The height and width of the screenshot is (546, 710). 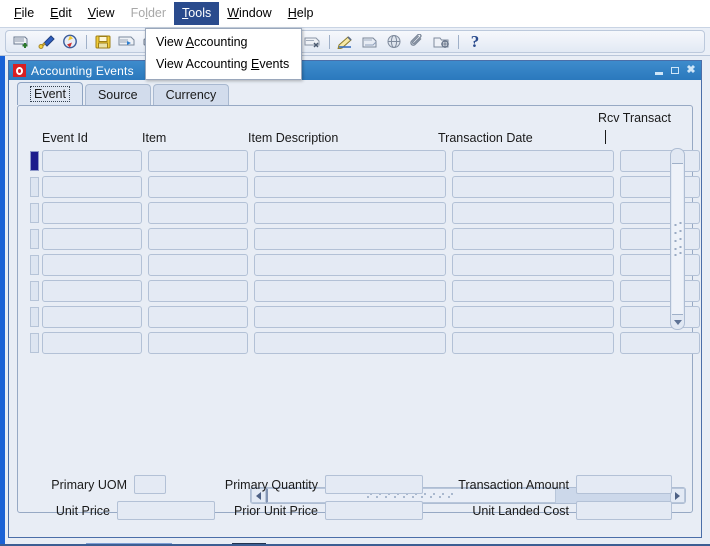 I want to click on input-primary-uom, so click(x=150, y=484).